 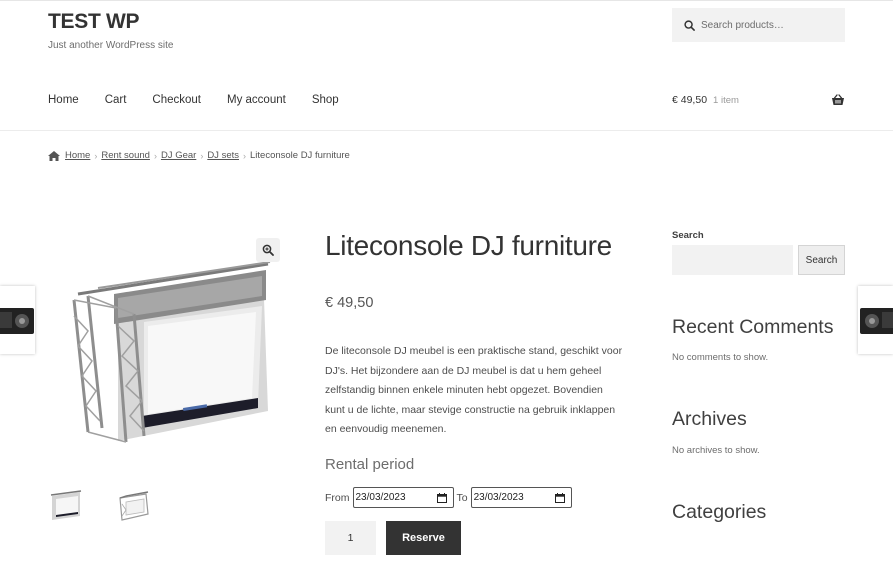 I want to click on sidebar-search-input, so click(x=732, y=260).